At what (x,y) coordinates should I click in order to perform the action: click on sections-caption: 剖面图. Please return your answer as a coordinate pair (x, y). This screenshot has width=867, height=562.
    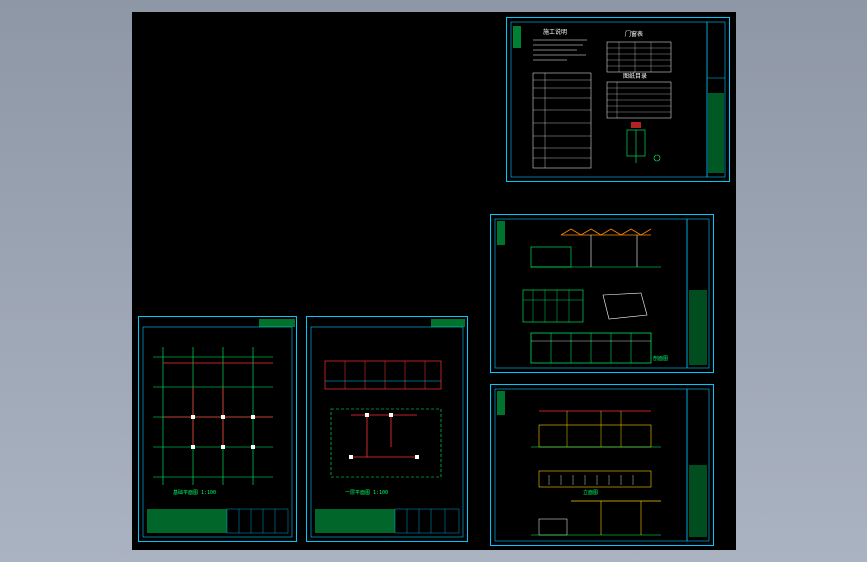
    Looking at the image, I should click on (661, 359).